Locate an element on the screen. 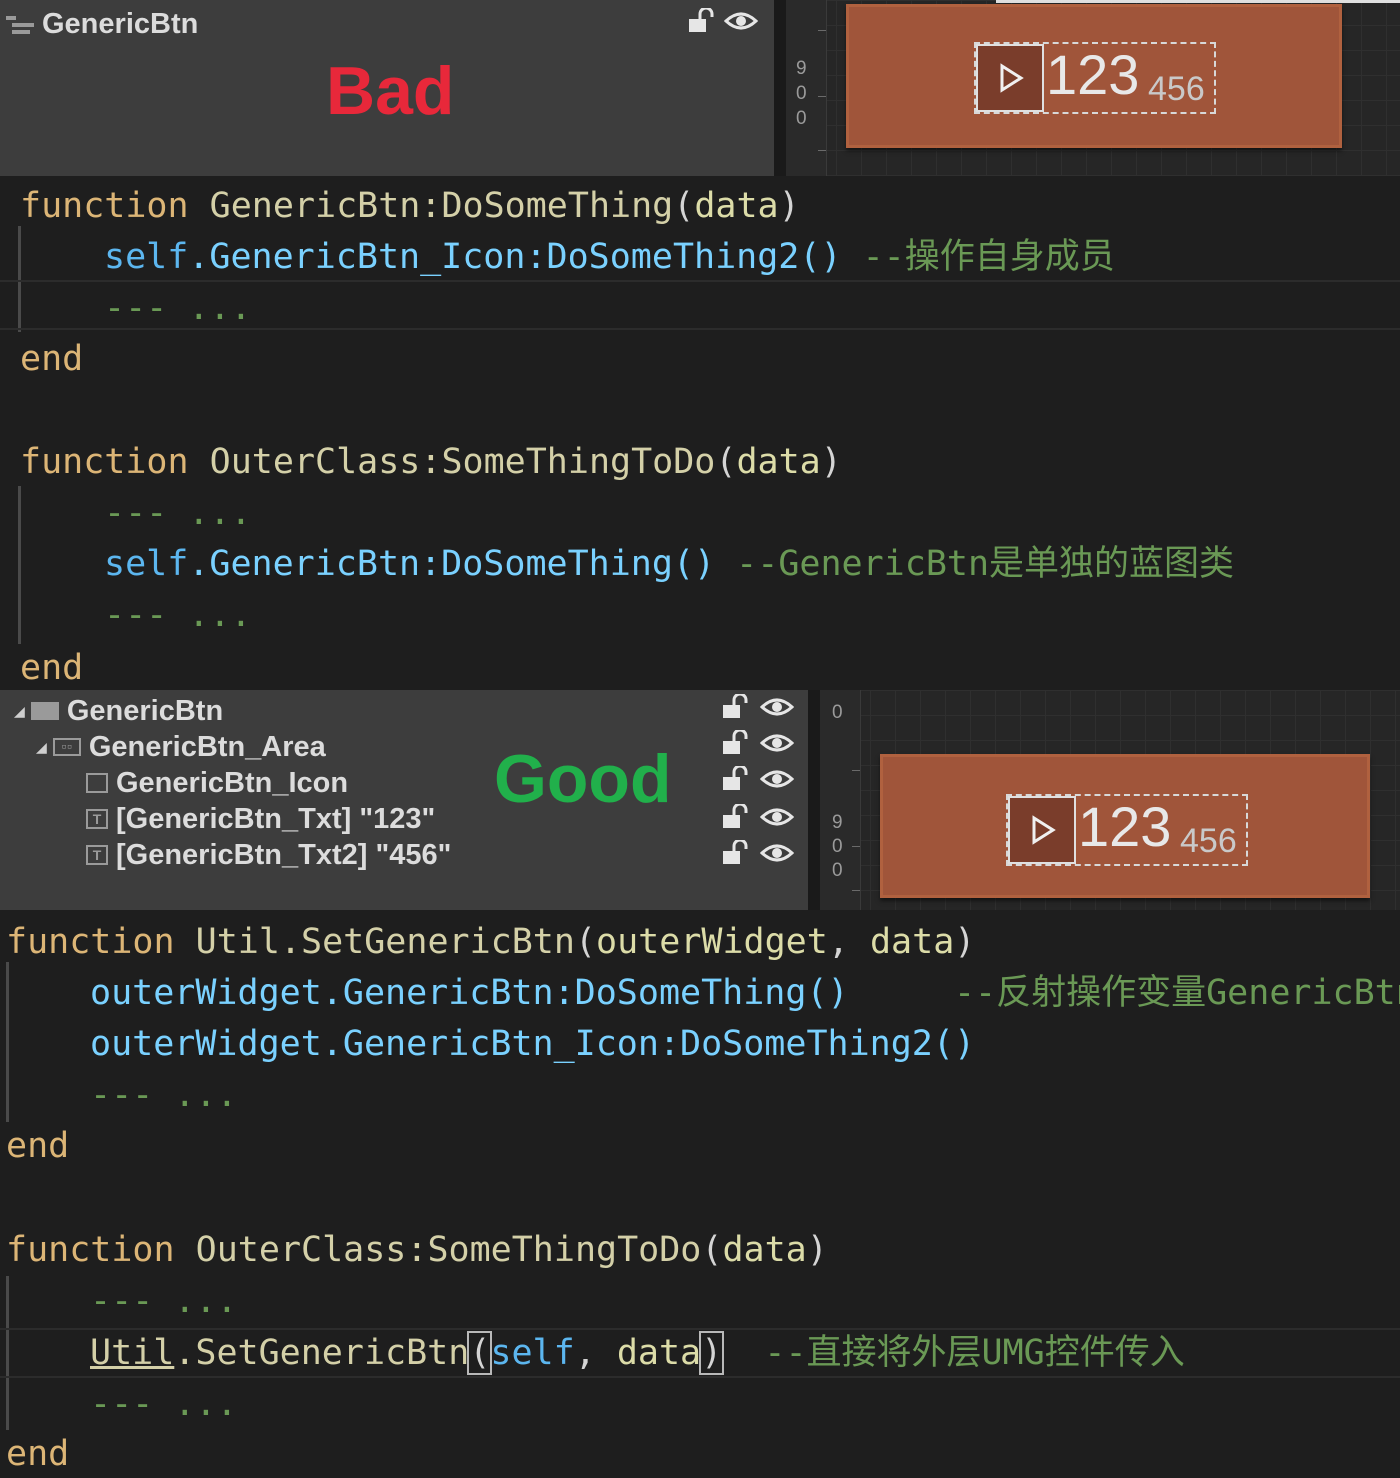  panel-splitter-top is located at coordinates (780, 88).